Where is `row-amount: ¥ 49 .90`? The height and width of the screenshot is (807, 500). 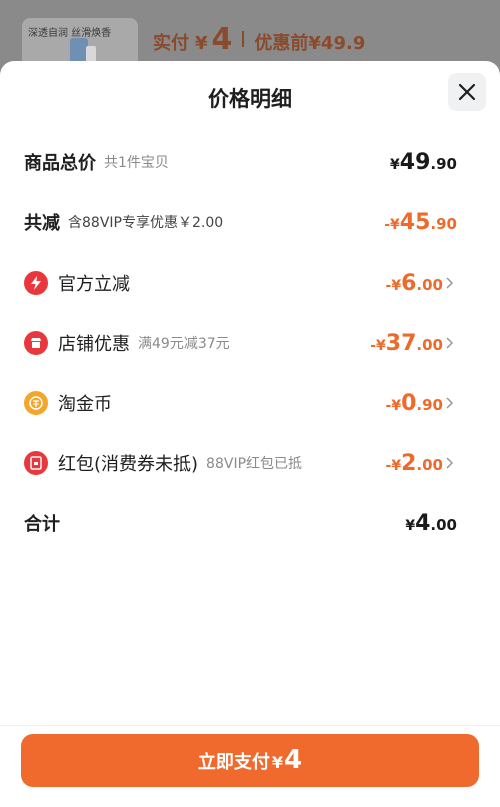 row-amount: ¥ 49 .90 is located at coordinates (423, 162).